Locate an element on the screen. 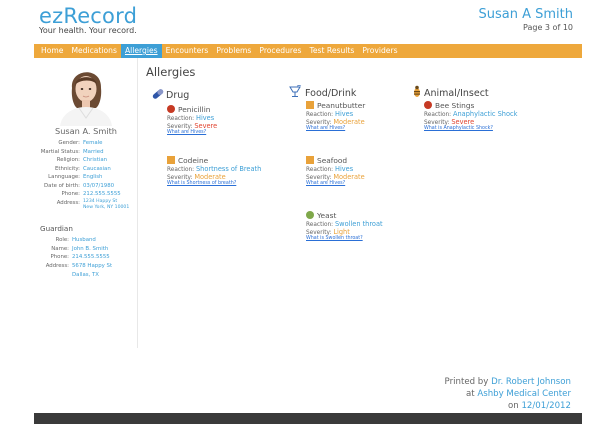 This screenshot has width=615, height=424. printed-on-line: on 12/01/2012 is located at coordinates (539, 406).